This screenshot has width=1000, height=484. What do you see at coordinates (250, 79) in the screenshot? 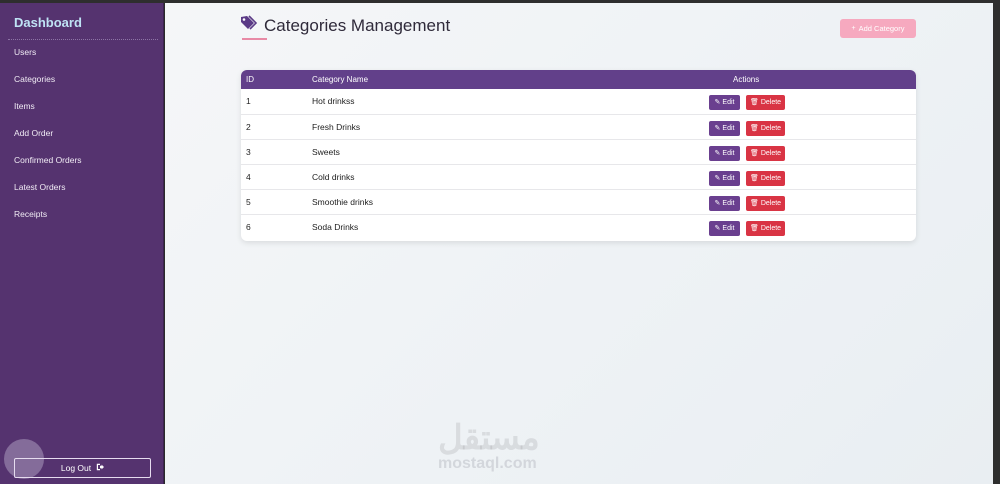
I see `header-id: ID` at bounding box center [250, 79].